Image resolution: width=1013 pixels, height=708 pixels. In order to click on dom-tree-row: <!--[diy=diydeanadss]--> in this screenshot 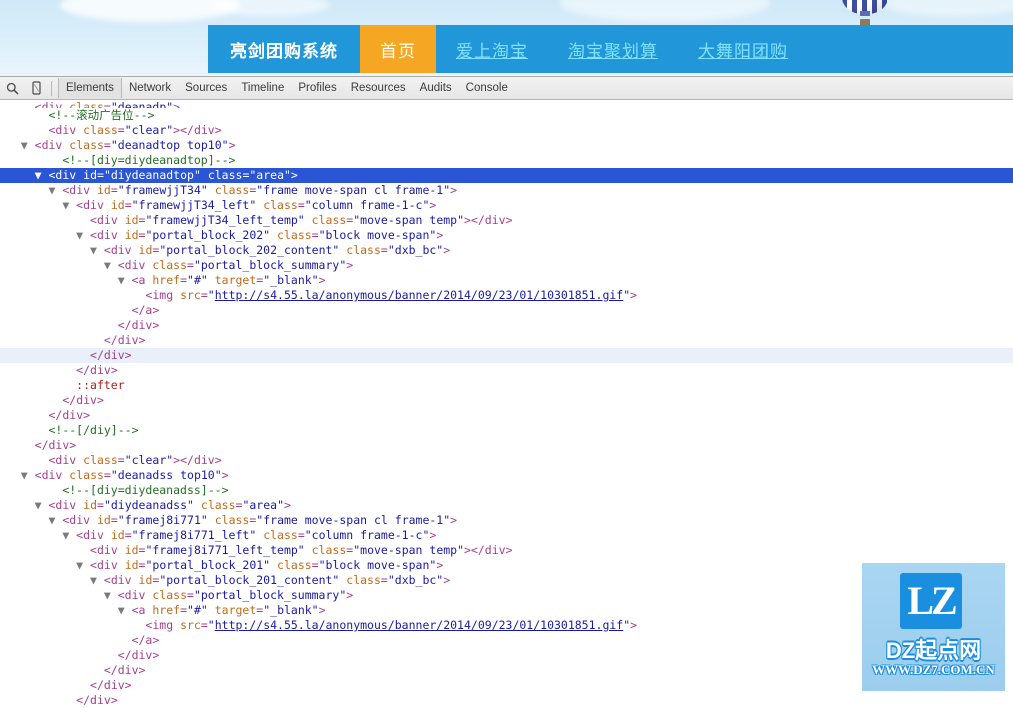, I will do `click(506, 490)`.